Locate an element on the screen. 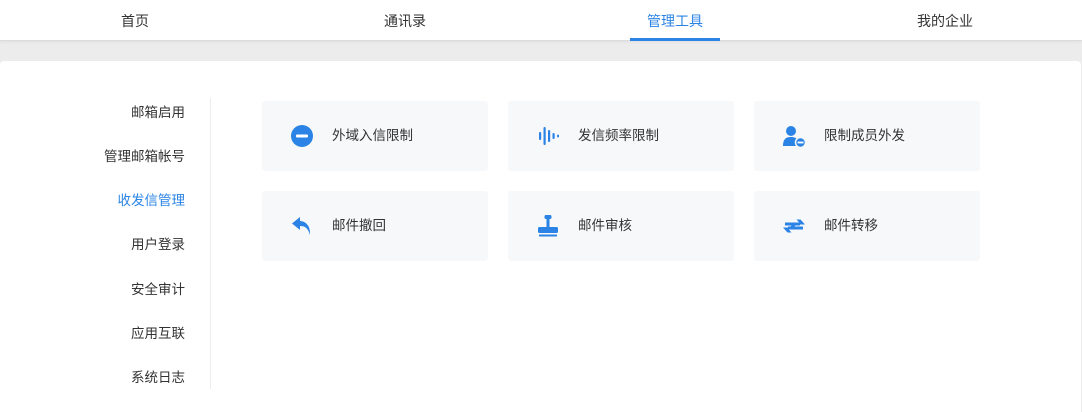 This screenshot has width=1082, height=412. tool-card-label: 限制成员外发 is located at coordinates (864, 136).